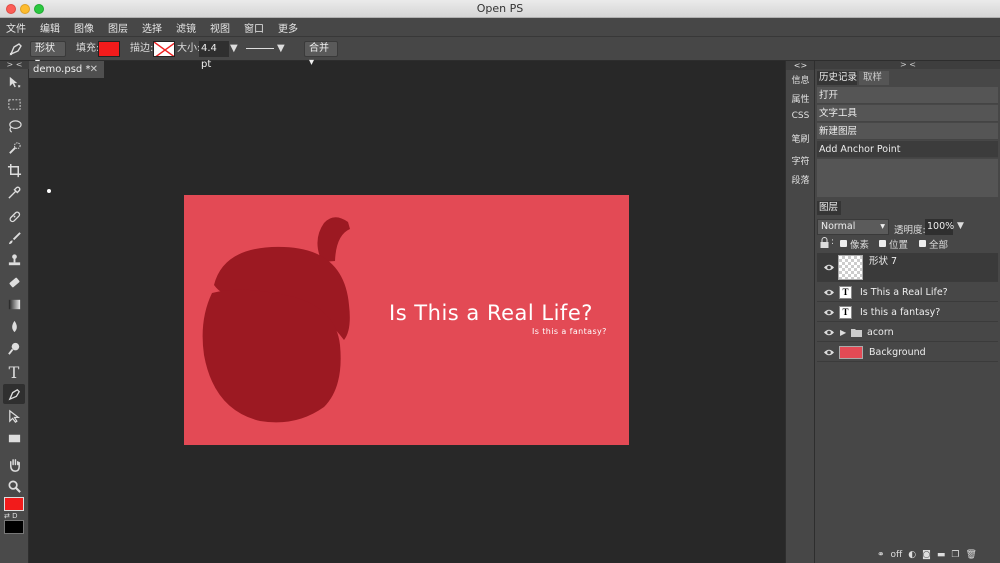 The height and width of the screenshot is (563, 1000). What do you see at coordinates (843, 243) in the screenshot?
I see `lock-pixels-checkbox` at bounding box center [843, 243].